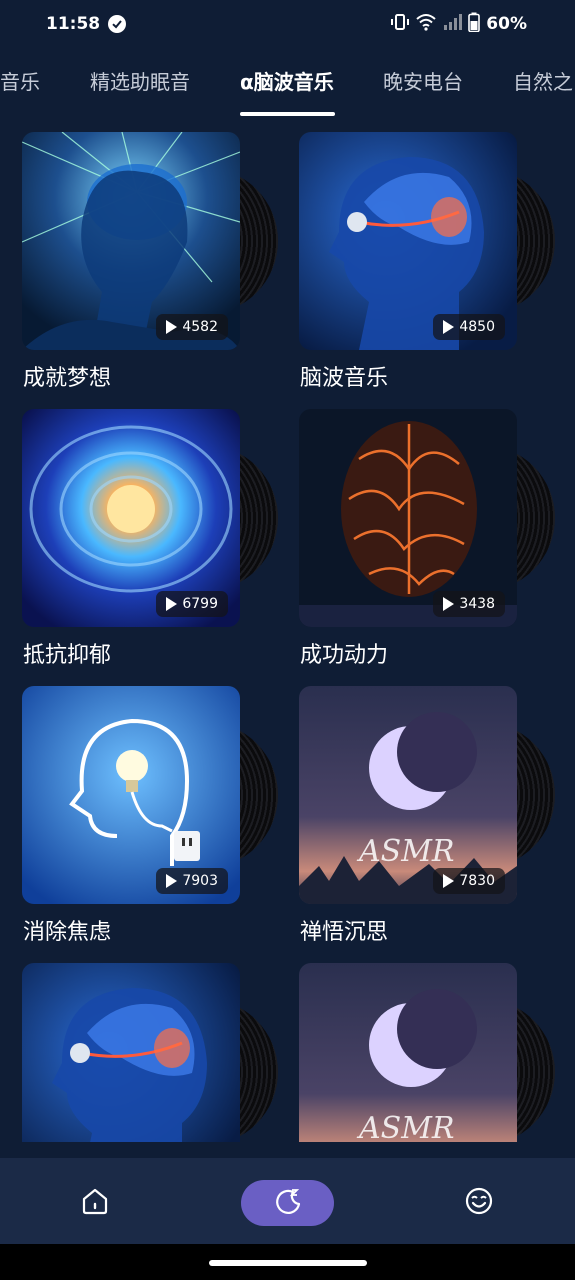 This screenshot has height=1280, width=575. What do you see at coordinates (67, 653) in the screenshot?
I see `playlist-title: 抵抗抑郁` at bounding box center [67, 653].